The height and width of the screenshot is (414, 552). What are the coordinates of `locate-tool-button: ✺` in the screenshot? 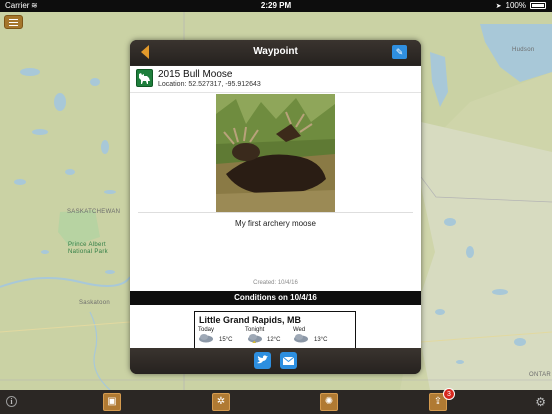 It's located at (329, 402).